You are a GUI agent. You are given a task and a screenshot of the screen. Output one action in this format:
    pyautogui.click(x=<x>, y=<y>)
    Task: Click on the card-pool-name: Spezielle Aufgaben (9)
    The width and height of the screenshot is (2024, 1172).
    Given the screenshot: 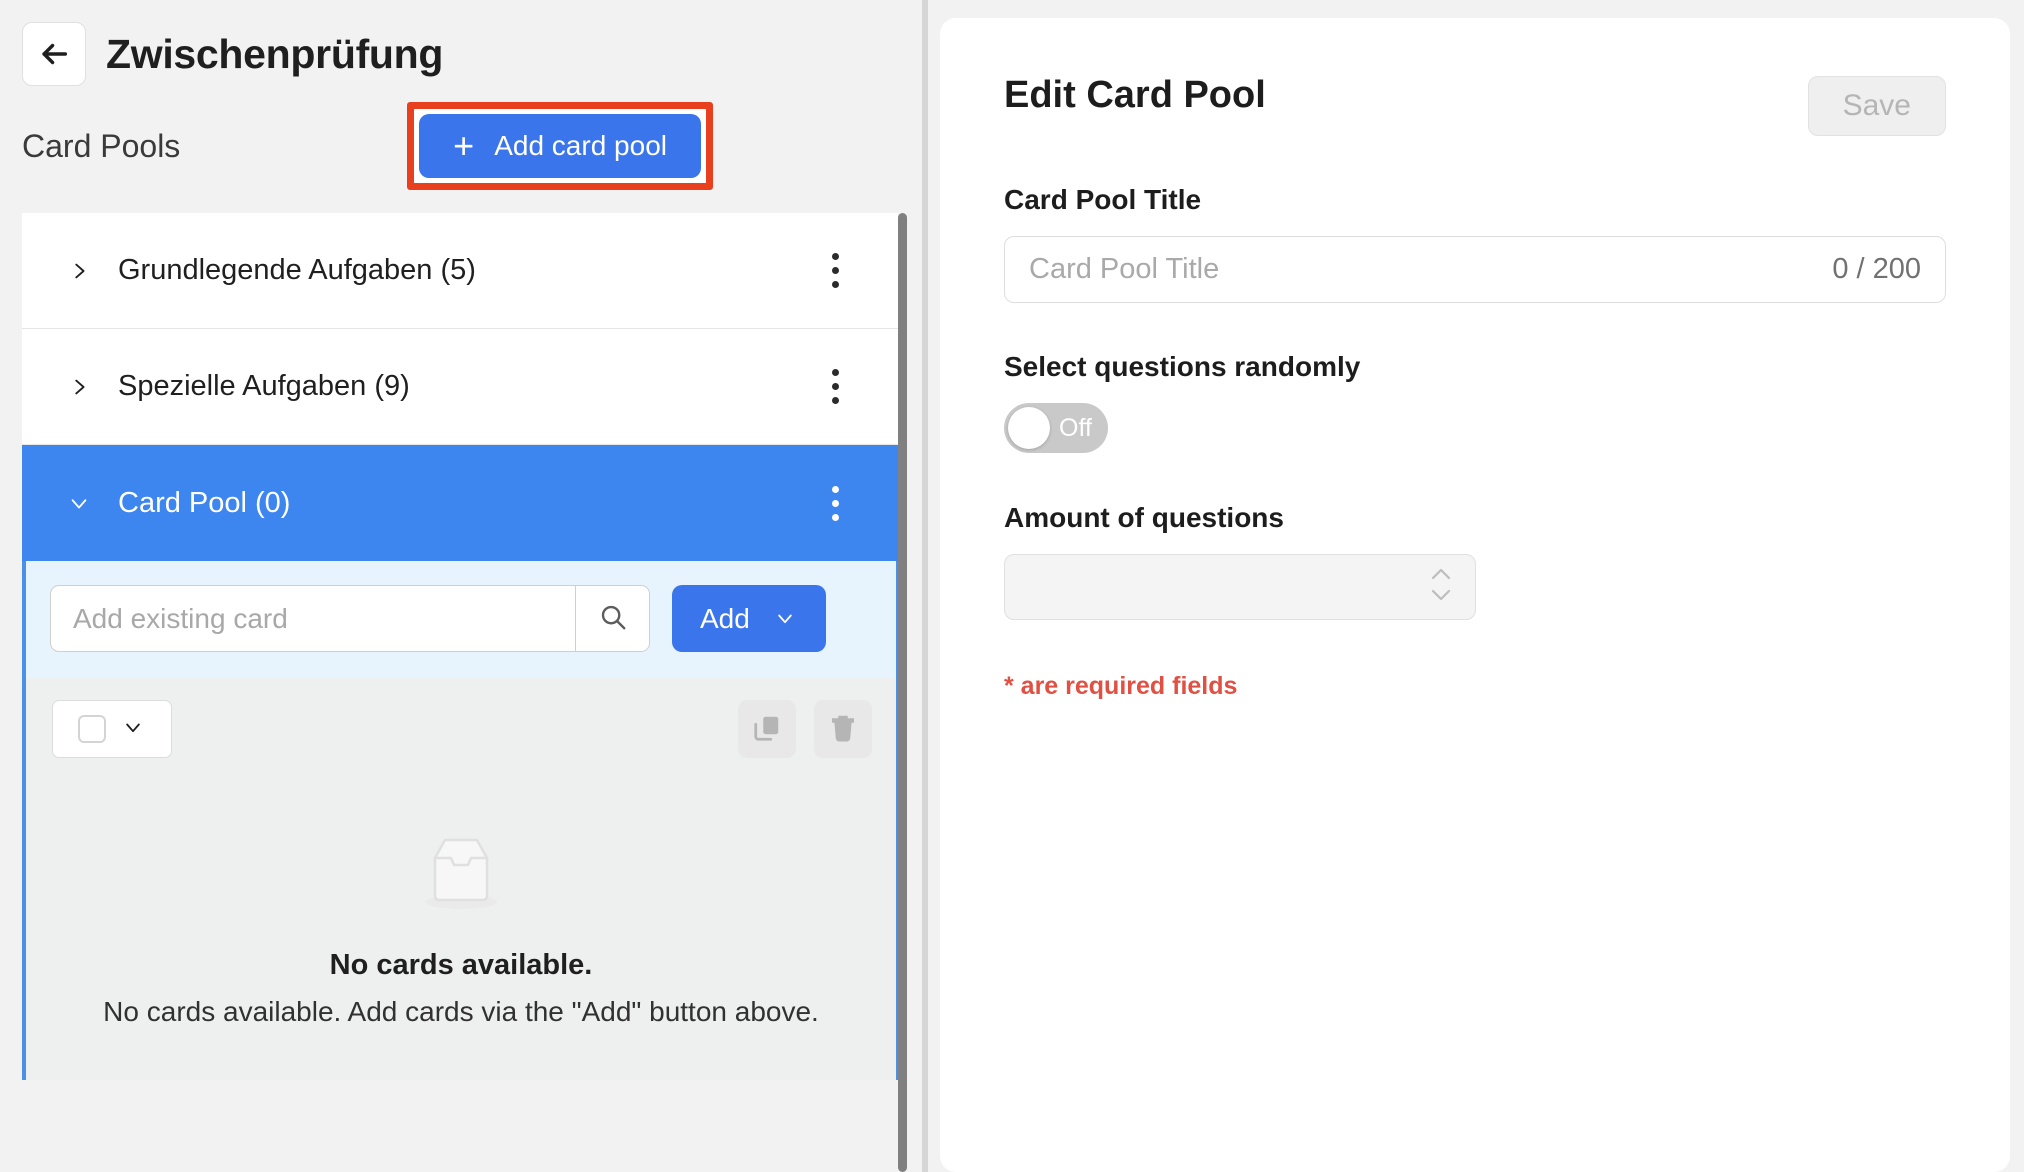 What is the action you would take?
    pyautogui.click(x=264, y=386)
    